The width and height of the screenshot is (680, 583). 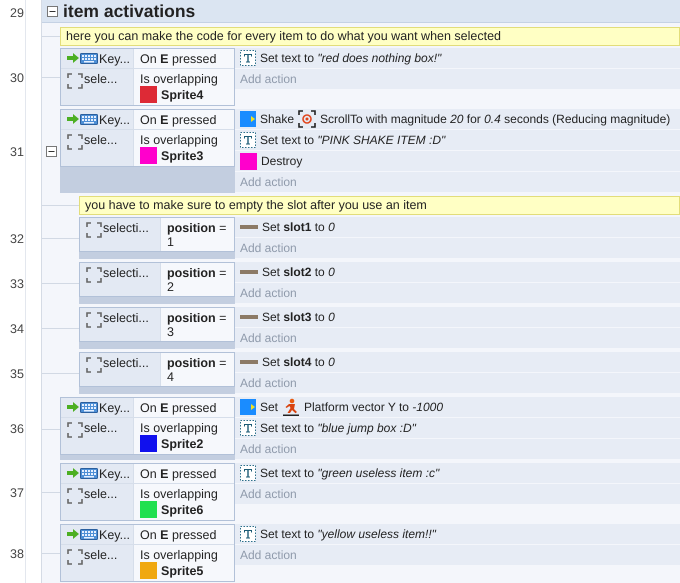 What do you see at coordinates (17, 77) in the screenshot?
I see `line-number: 30` at bounding box center [17, 77].